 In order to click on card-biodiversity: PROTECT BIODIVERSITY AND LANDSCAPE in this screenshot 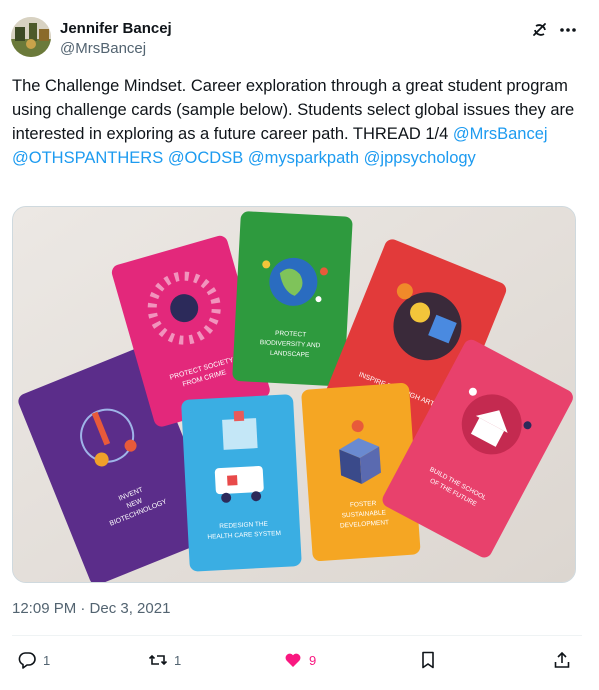, I will do `click(292, 299)`.